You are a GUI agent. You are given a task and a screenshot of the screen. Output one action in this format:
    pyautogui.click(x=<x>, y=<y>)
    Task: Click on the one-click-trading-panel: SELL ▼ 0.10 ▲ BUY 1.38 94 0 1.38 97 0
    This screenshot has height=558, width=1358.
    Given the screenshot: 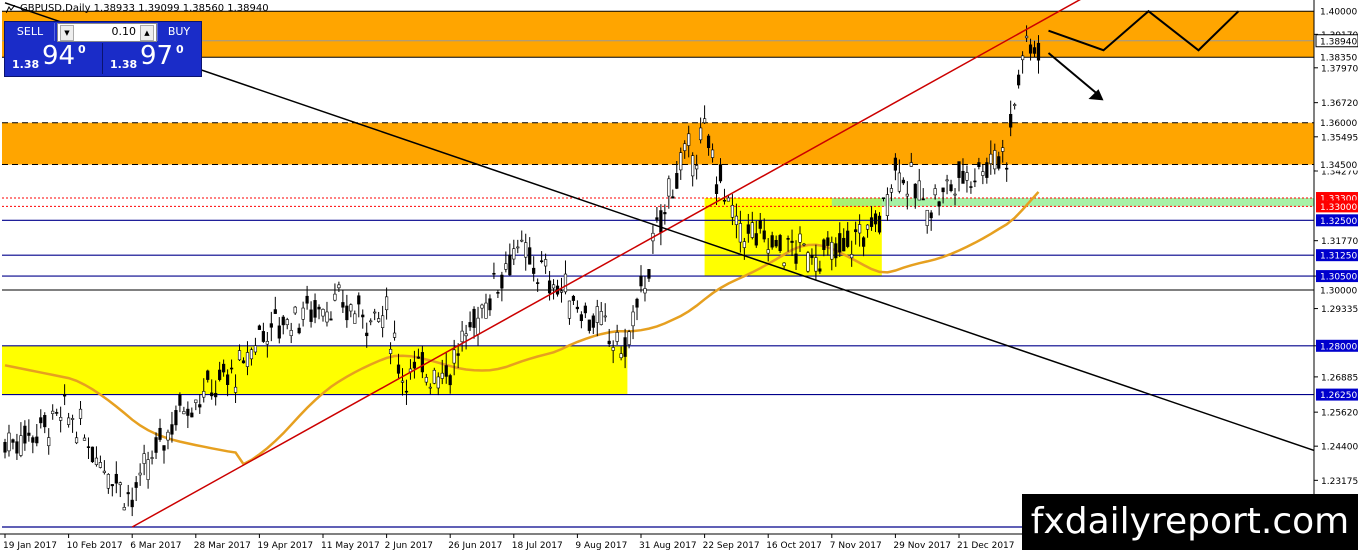 What is the action you would take?
    pyautogui.click(x=103, y=49)
    